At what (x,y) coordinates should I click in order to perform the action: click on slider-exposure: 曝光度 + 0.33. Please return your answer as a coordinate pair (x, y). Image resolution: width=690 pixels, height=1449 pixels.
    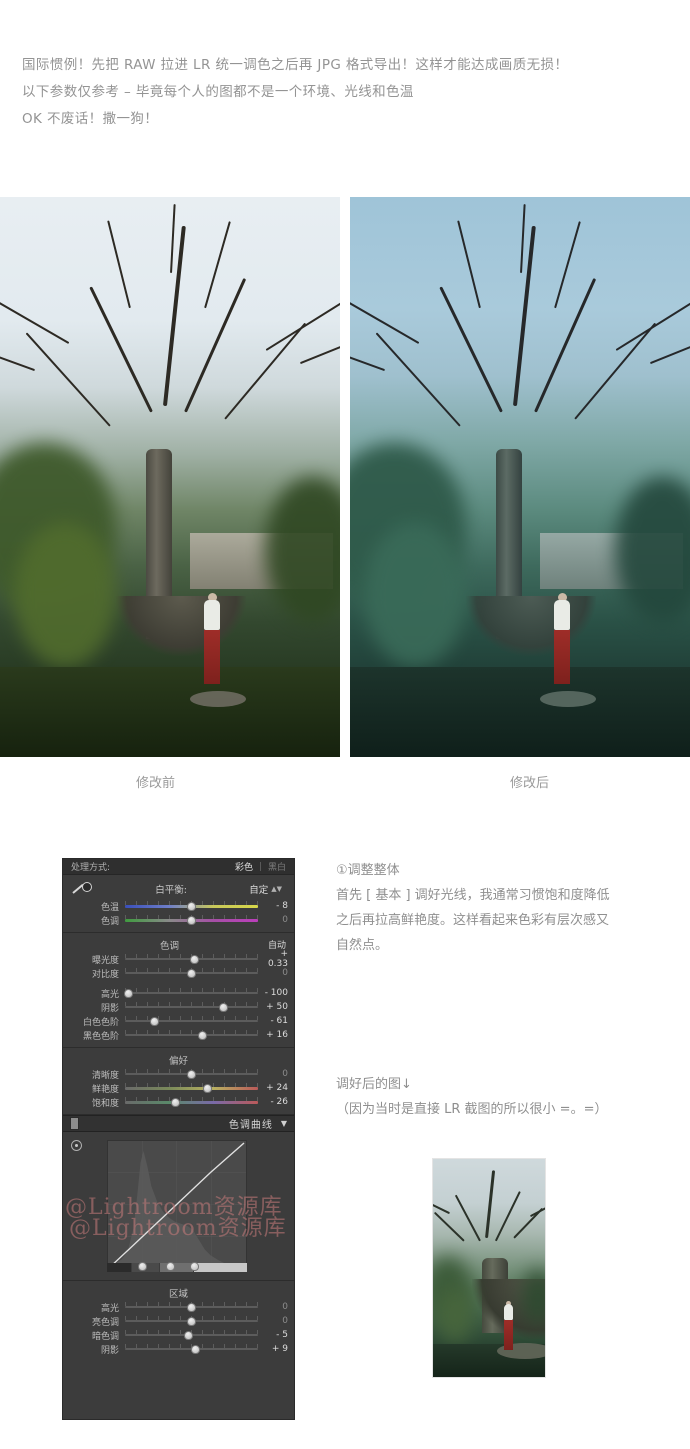
    Looking at the image, I should click on (178, 959).